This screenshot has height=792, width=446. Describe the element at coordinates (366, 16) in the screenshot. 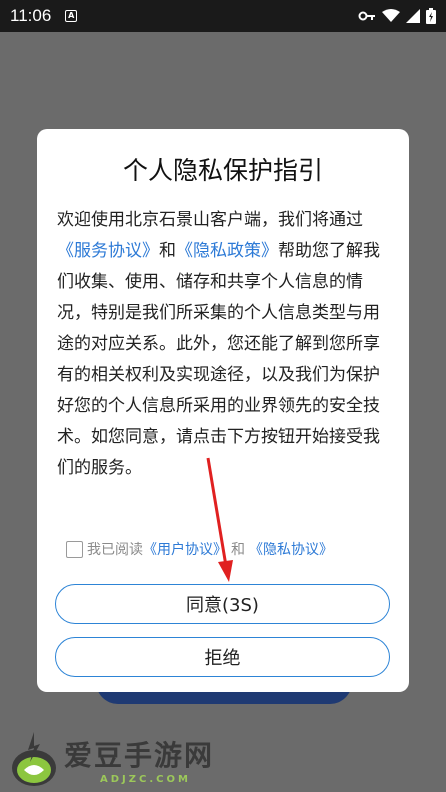

I see `vpn-key-icon` at that location.